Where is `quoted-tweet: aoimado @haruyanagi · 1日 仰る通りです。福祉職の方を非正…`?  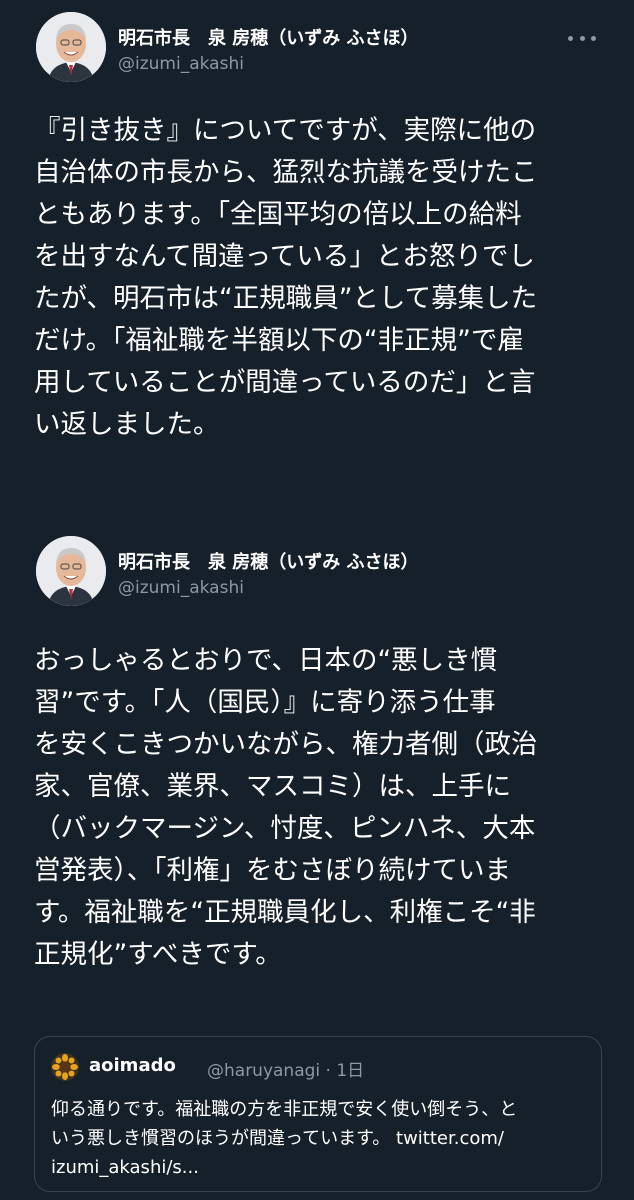
quoted-tweet: aoimado @haruyanagi · 1日 仰る通りです。福祉職の方を非正… is located at coordinates (318, 1114).